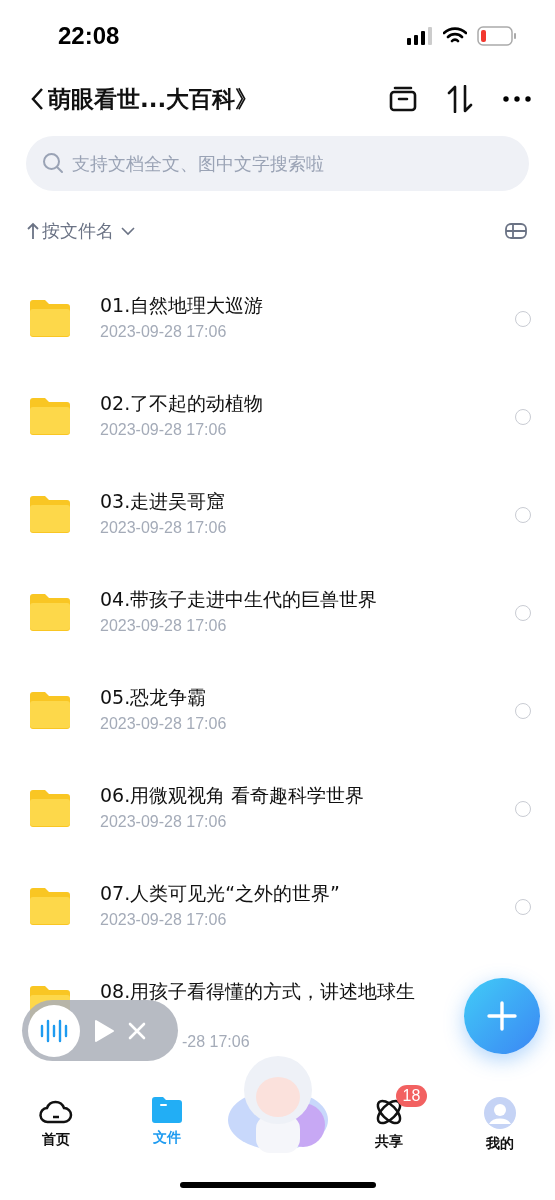 This screenshot has width=555, height=1200. Describe the element at coordinates (280, 795) in the screenshot. I see `file-name: 06.用微观视角 看奇趣科学世界` at that location.